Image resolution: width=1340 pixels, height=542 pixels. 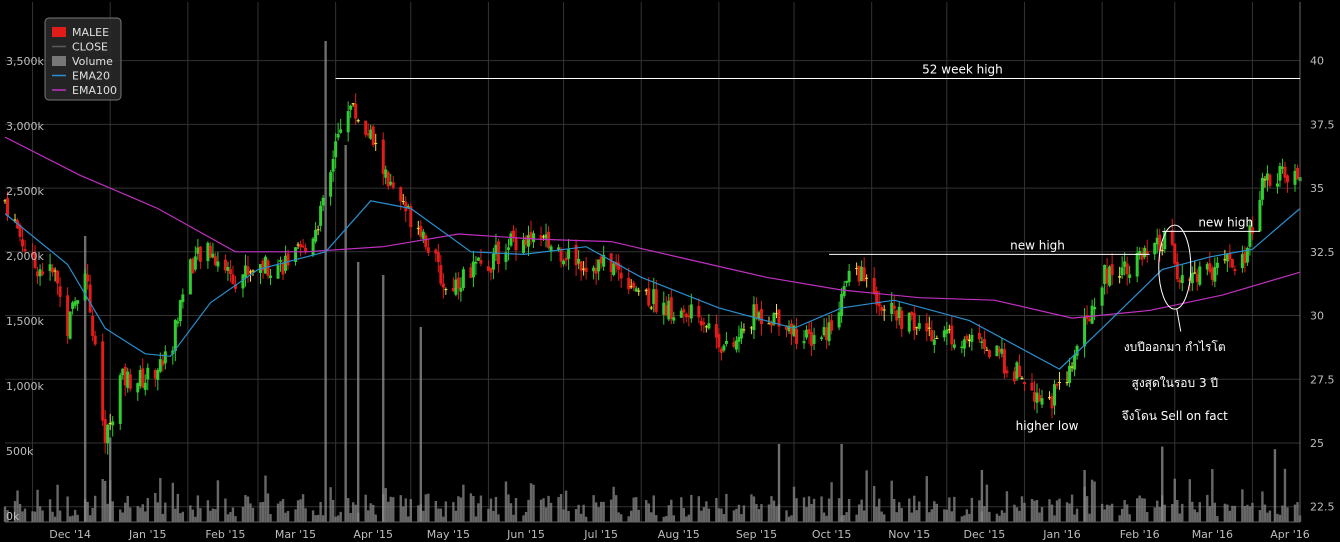 I want to click on legend-label: EMA100, so click(x=94, y=90).